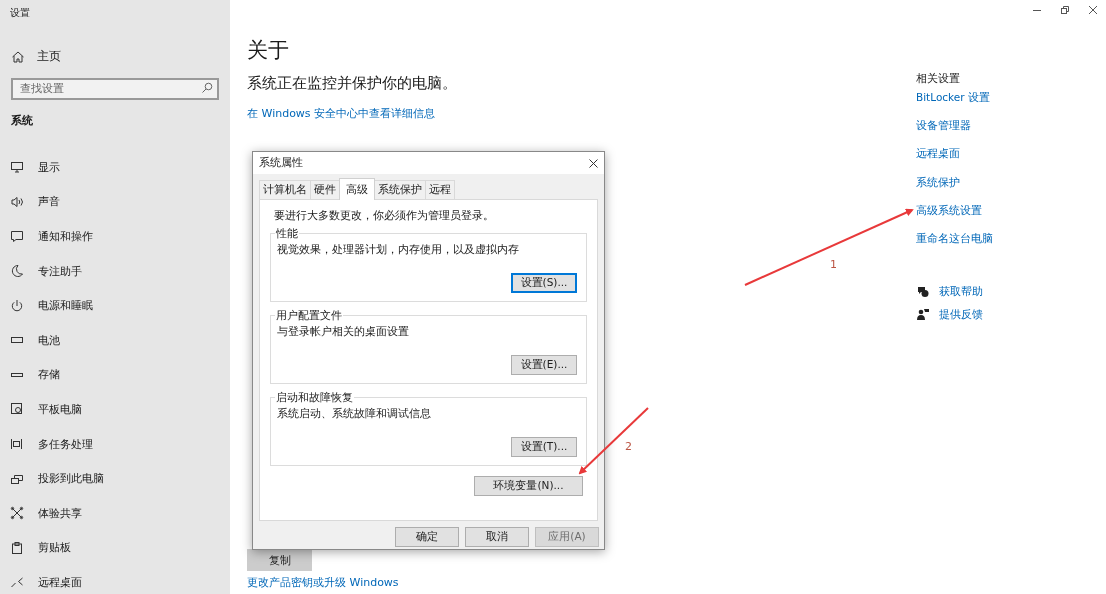 Image resolution: width=1106 pixels, height=594 pixels. Describe the element at coordinates (628, 446) in the screenshot. I see `annotation-label: 2` at that location.